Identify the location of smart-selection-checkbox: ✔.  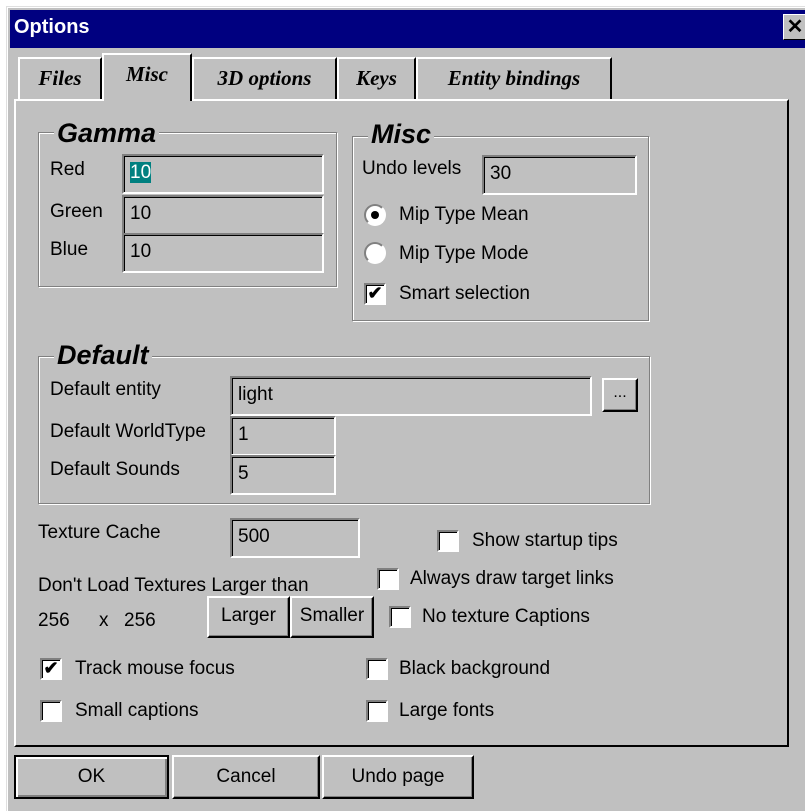
(375, 294).